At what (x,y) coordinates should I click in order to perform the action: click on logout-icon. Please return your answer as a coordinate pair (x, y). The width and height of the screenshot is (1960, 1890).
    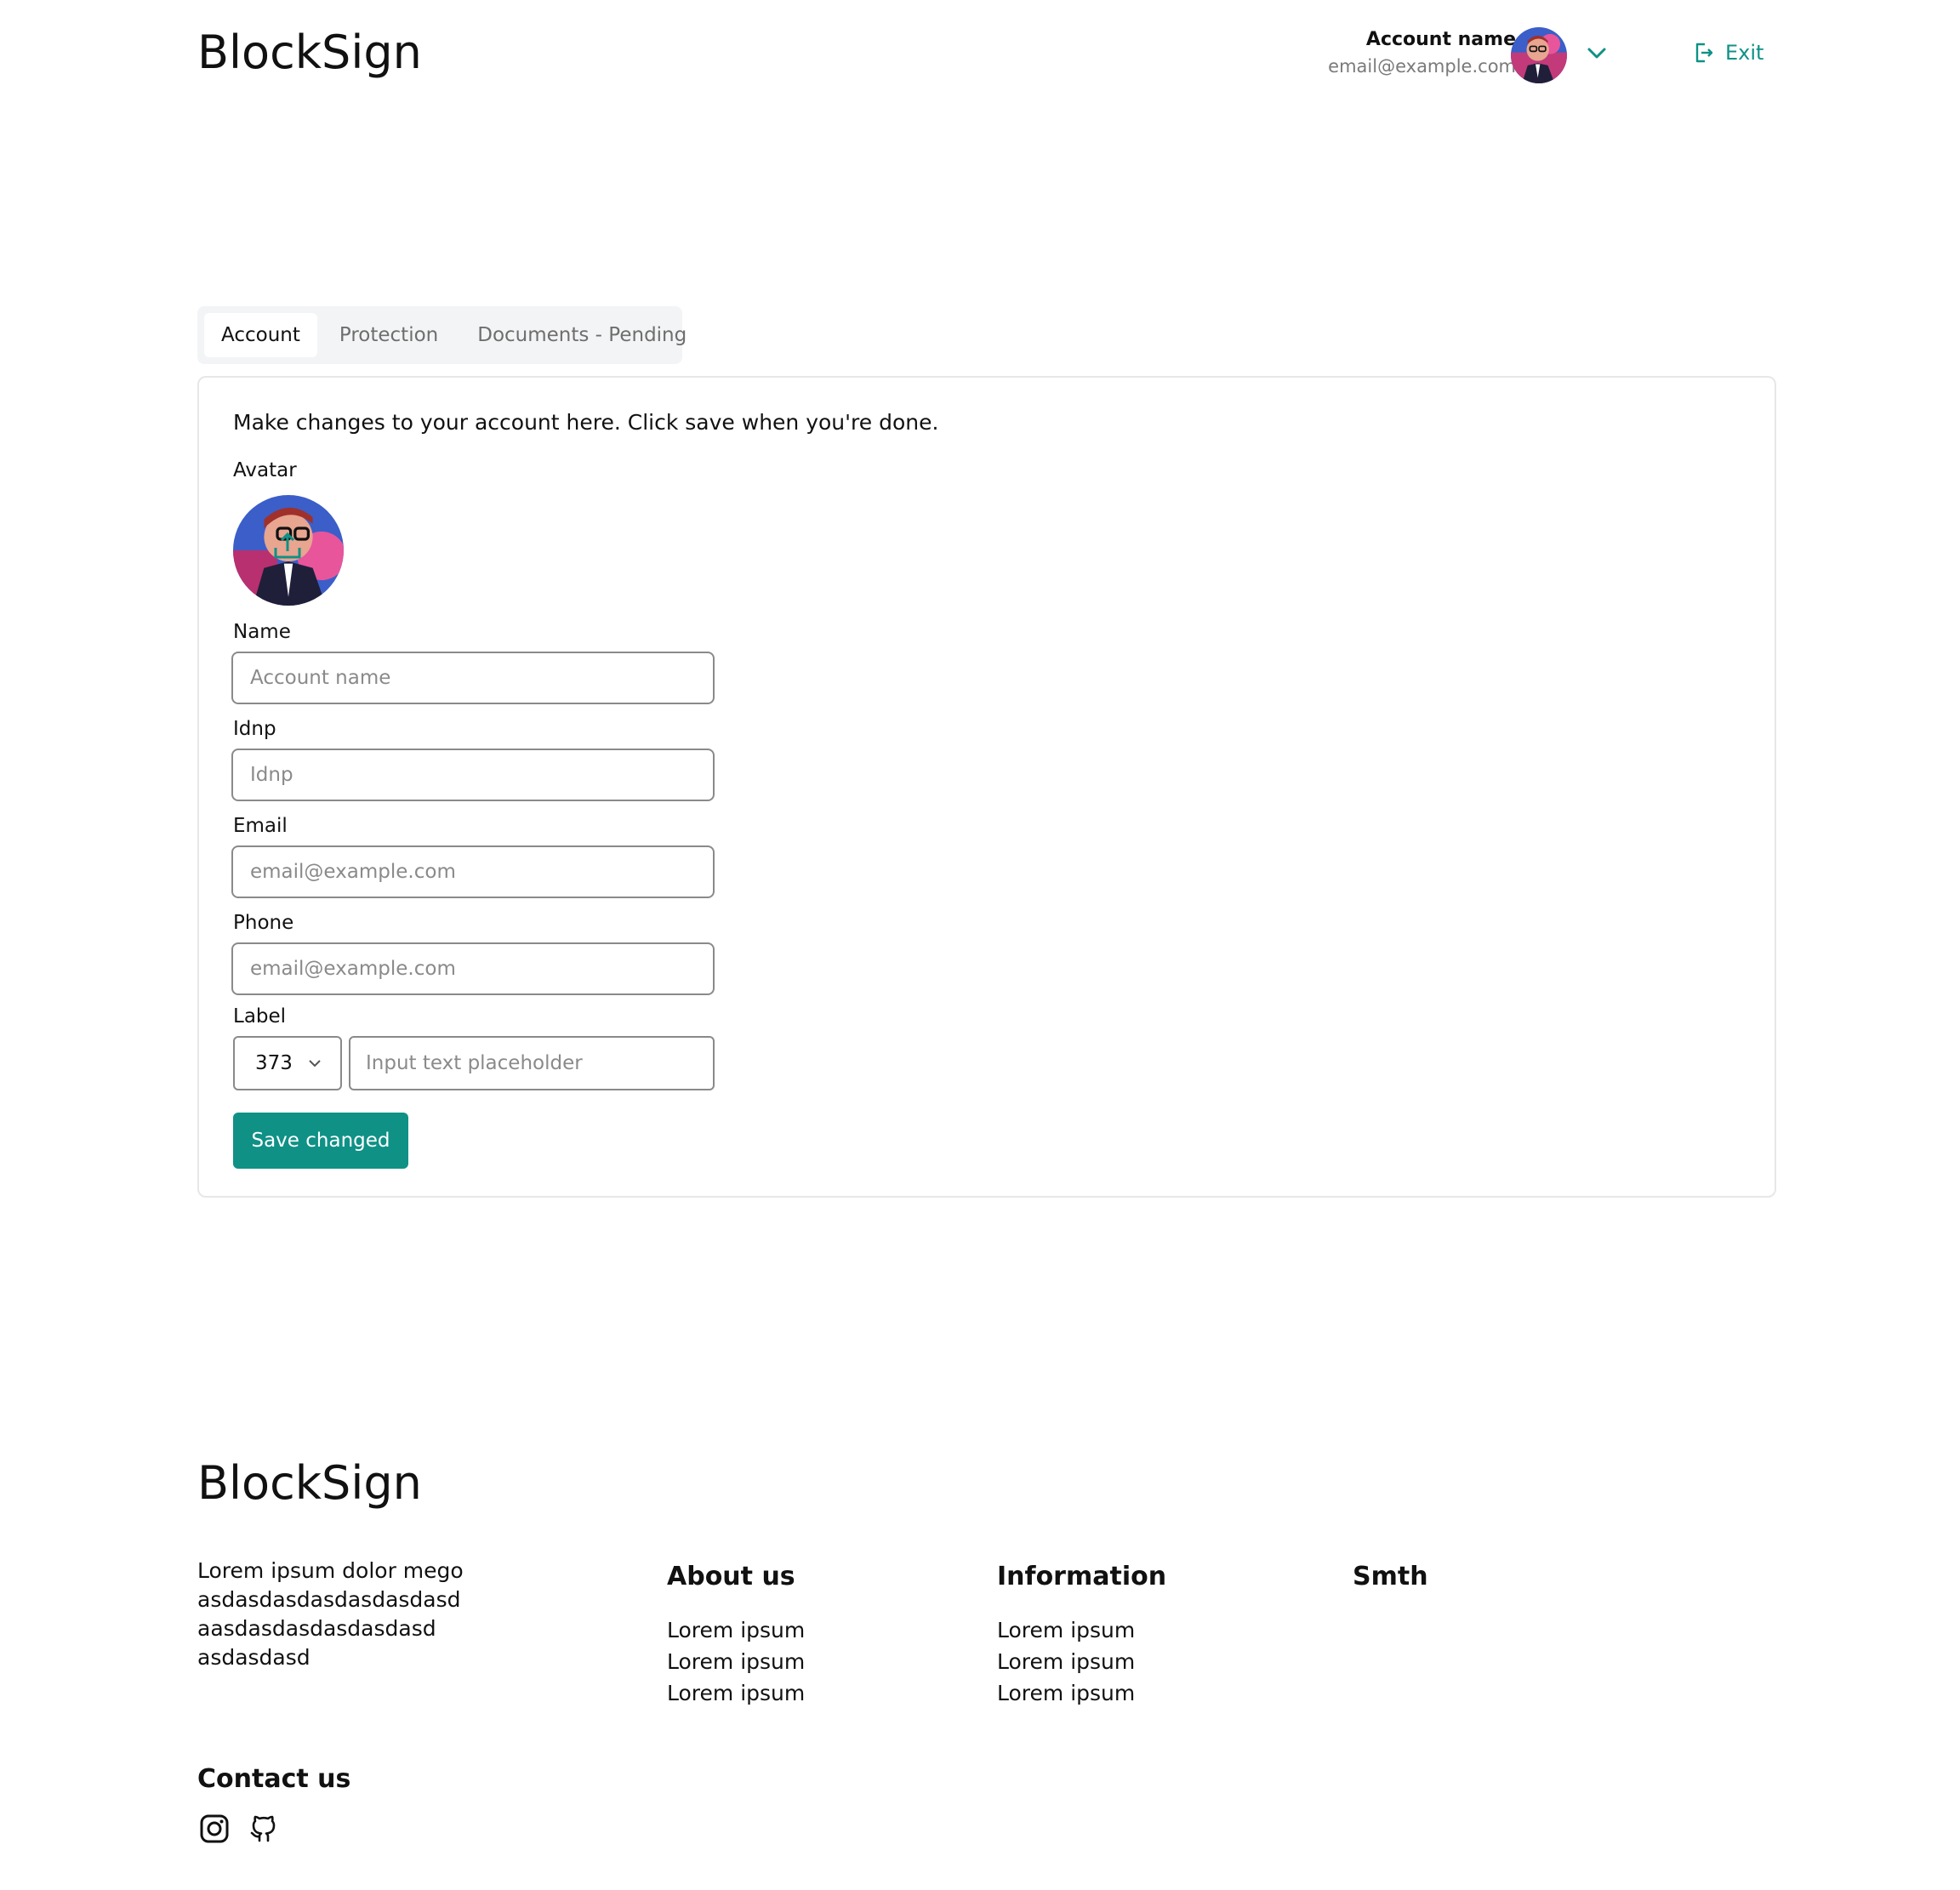
    Looking at the image, I should click on (1704, 53).